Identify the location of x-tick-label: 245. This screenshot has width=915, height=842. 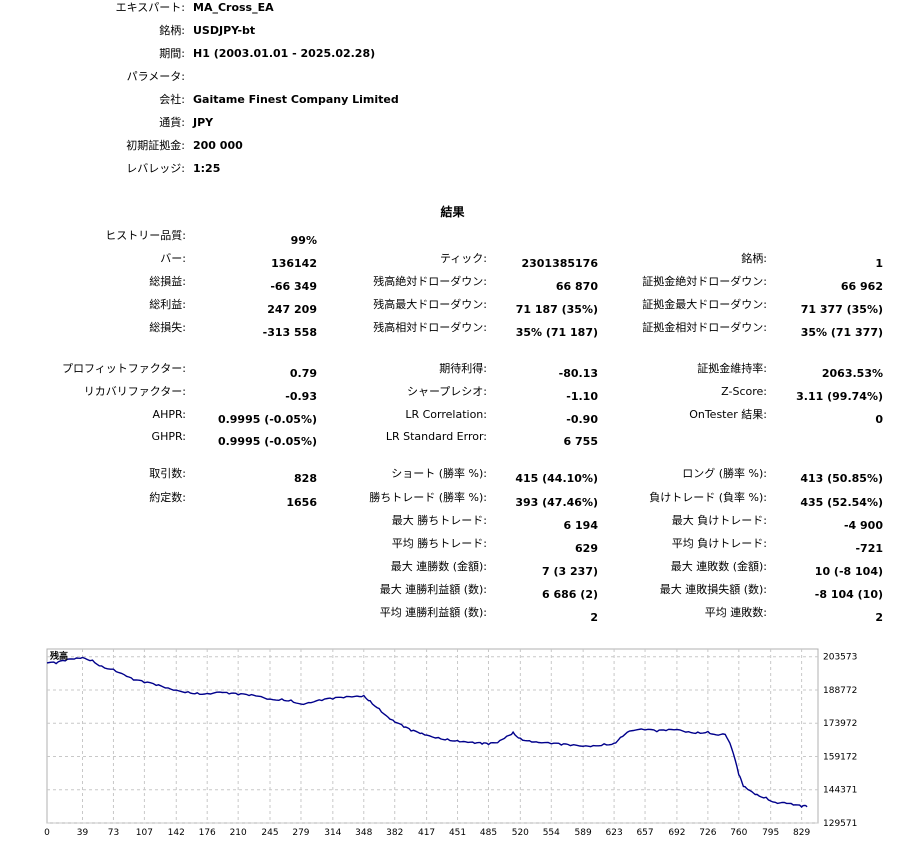
(269, 833).